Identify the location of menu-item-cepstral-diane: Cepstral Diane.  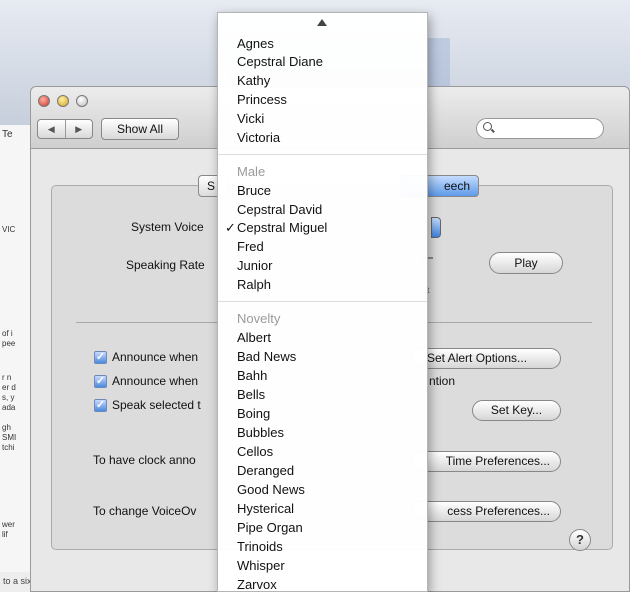
(280, 61).